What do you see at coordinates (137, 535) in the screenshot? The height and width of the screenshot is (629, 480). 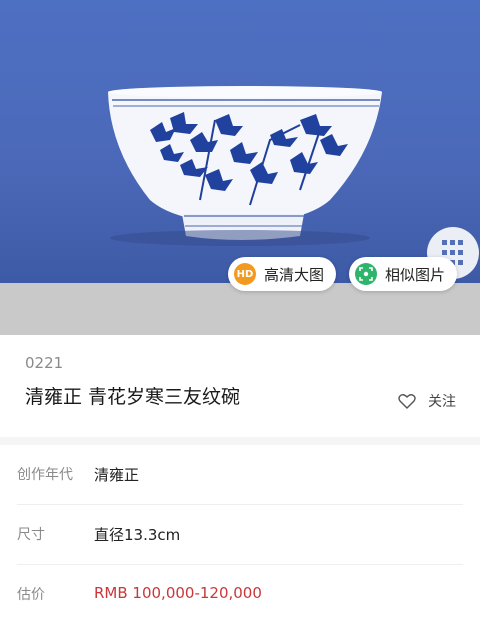 I see `detail-value: 直径13.3cm` at bounding box center [137, 535].